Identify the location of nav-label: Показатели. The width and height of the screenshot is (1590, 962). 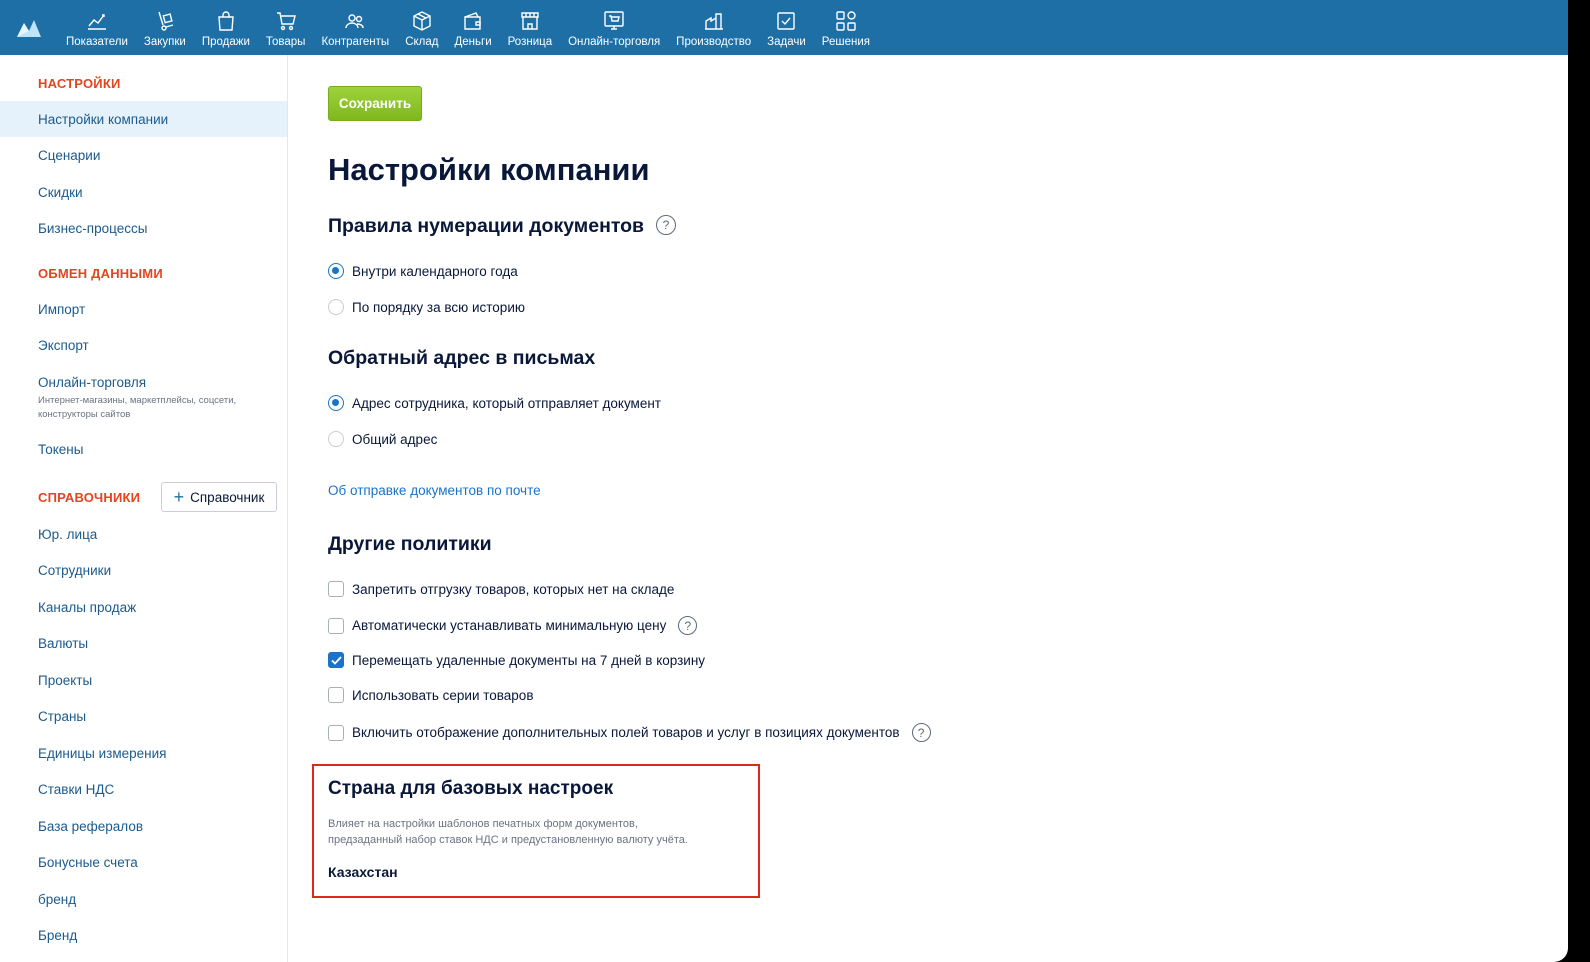
(97, 42).